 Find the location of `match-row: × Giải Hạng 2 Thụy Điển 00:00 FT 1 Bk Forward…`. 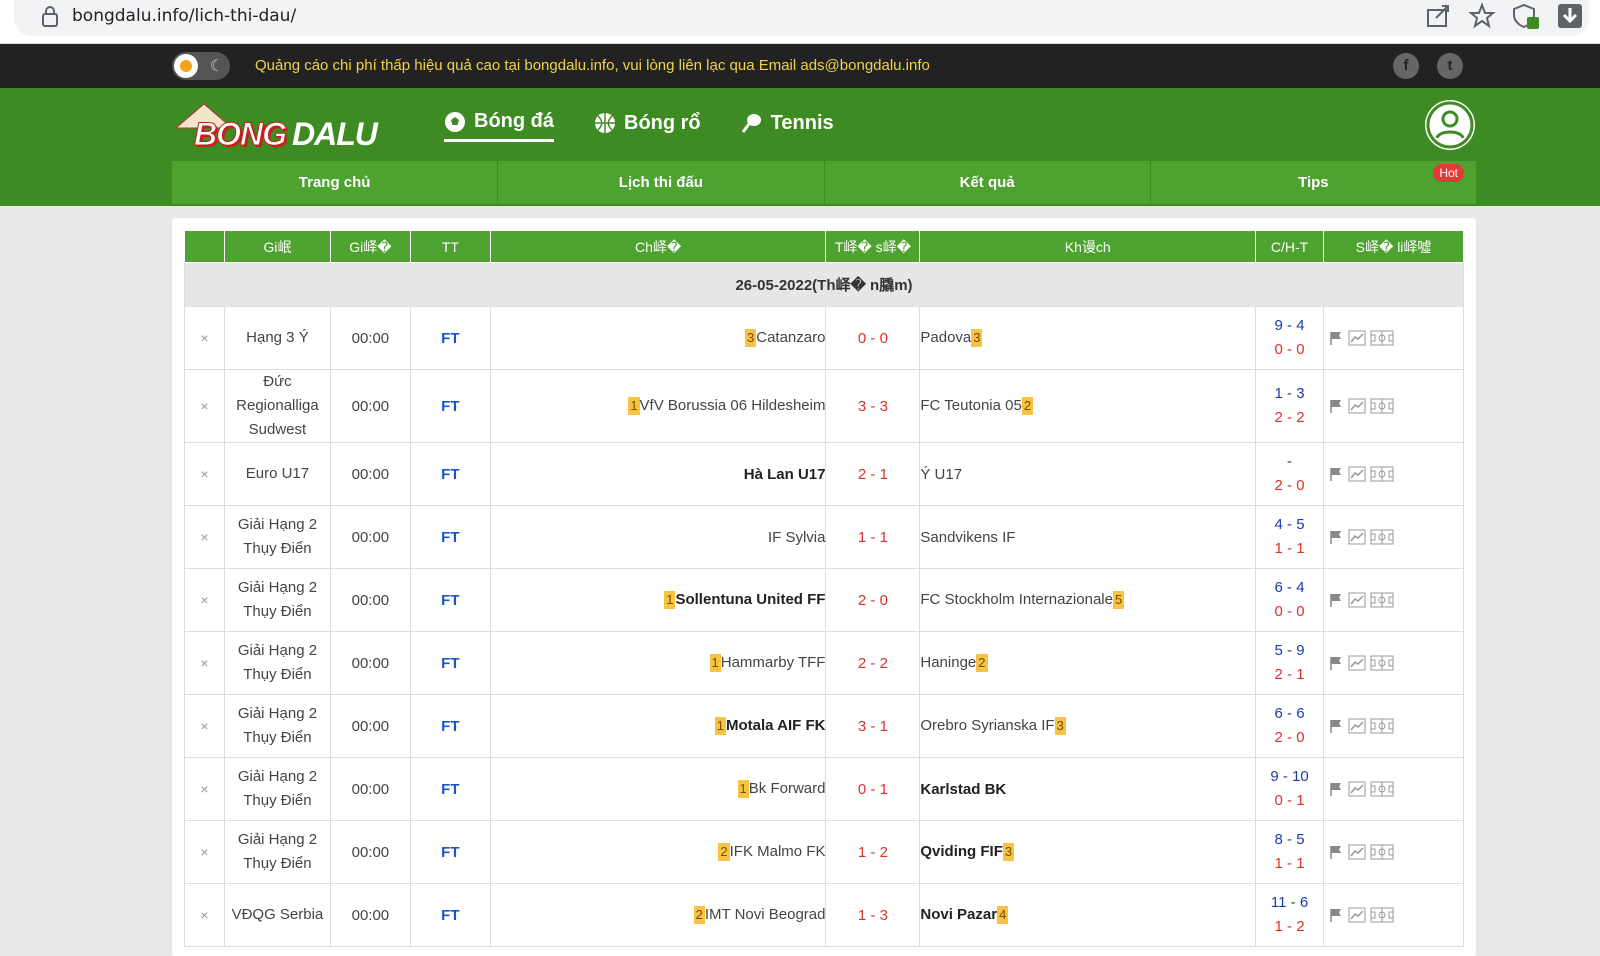

match-row: × Giải Hạng 2 Thụy Điển 00:00 FT 1 Bk Forward… is located at coordinates (824, 789).